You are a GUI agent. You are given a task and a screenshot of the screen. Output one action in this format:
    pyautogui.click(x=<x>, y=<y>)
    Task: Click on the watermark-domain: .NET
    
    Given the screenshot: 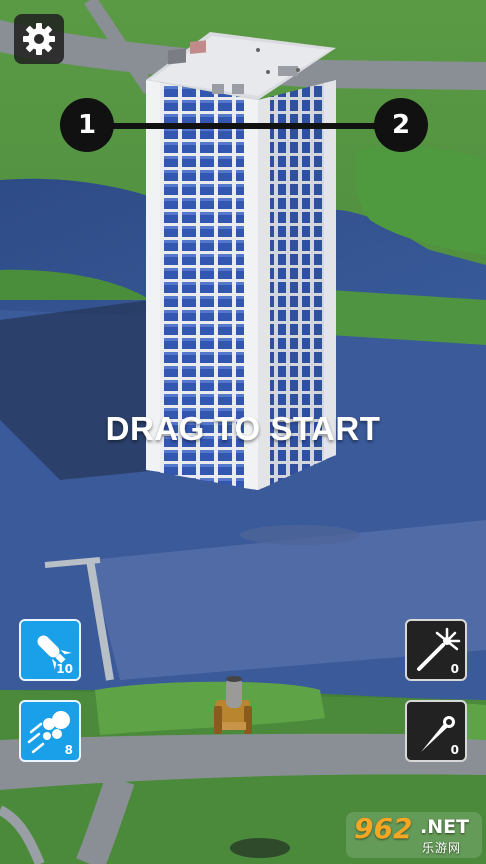 What is the action you would take?
    pyautogui.click(x=445, y=827)
    